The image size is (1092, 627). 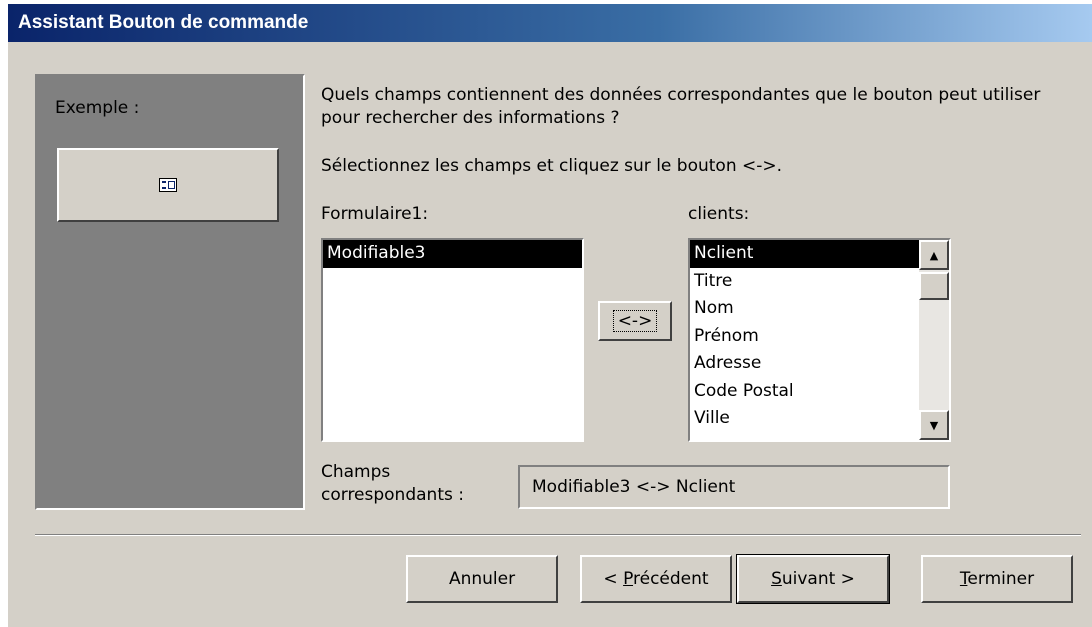 I want to click on list-item: Nclient, so click(x=804, y=254).